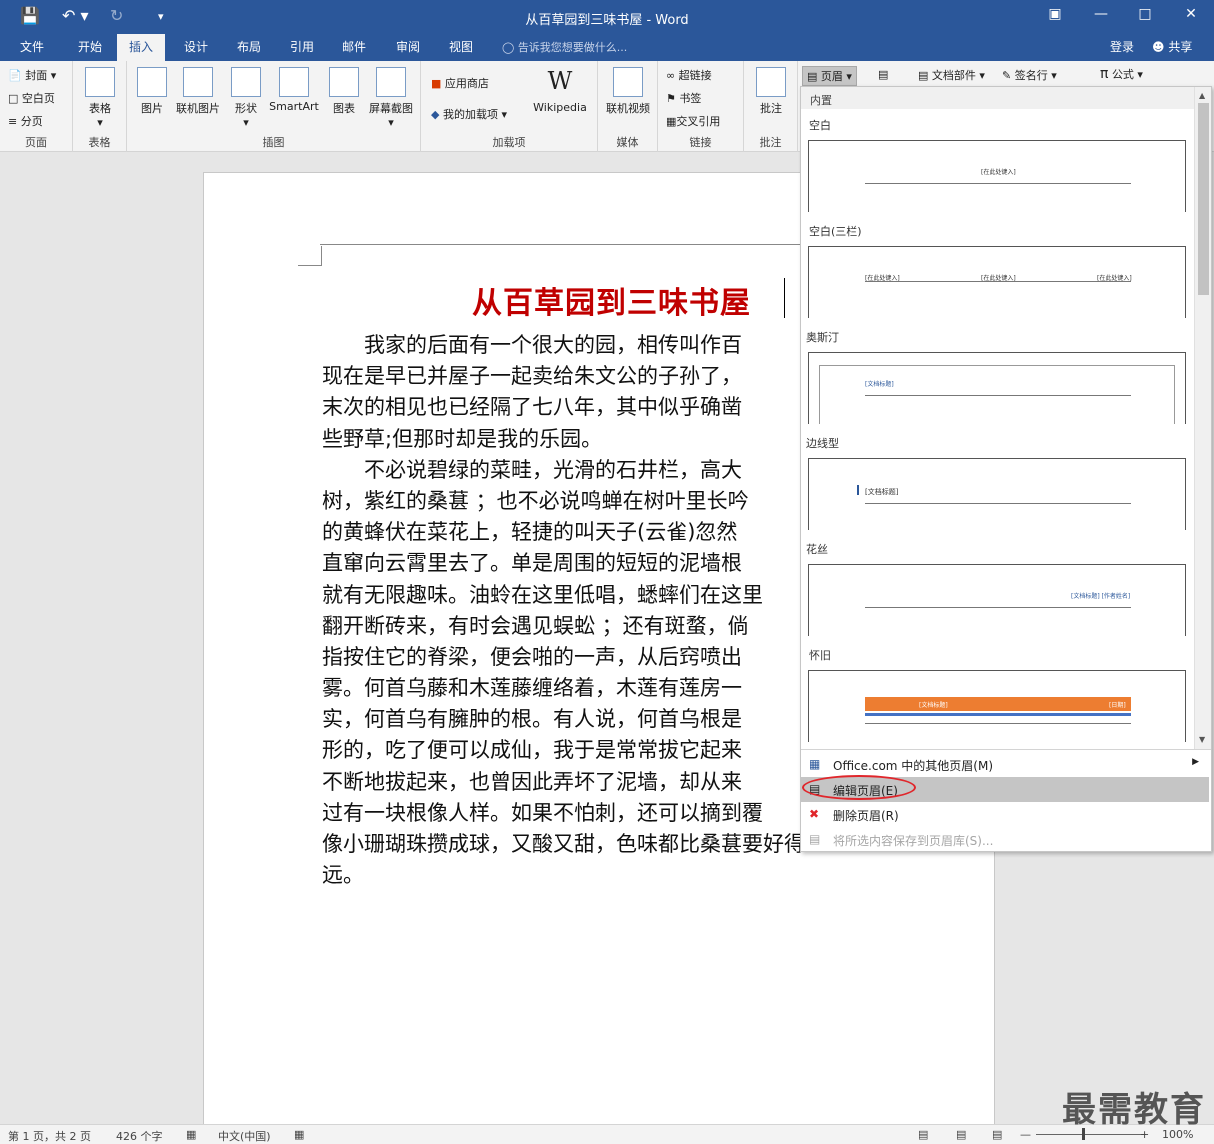 The image size is (1214, 1144). I want to click on share-button: ☻ 共享, so click(1172, 46).